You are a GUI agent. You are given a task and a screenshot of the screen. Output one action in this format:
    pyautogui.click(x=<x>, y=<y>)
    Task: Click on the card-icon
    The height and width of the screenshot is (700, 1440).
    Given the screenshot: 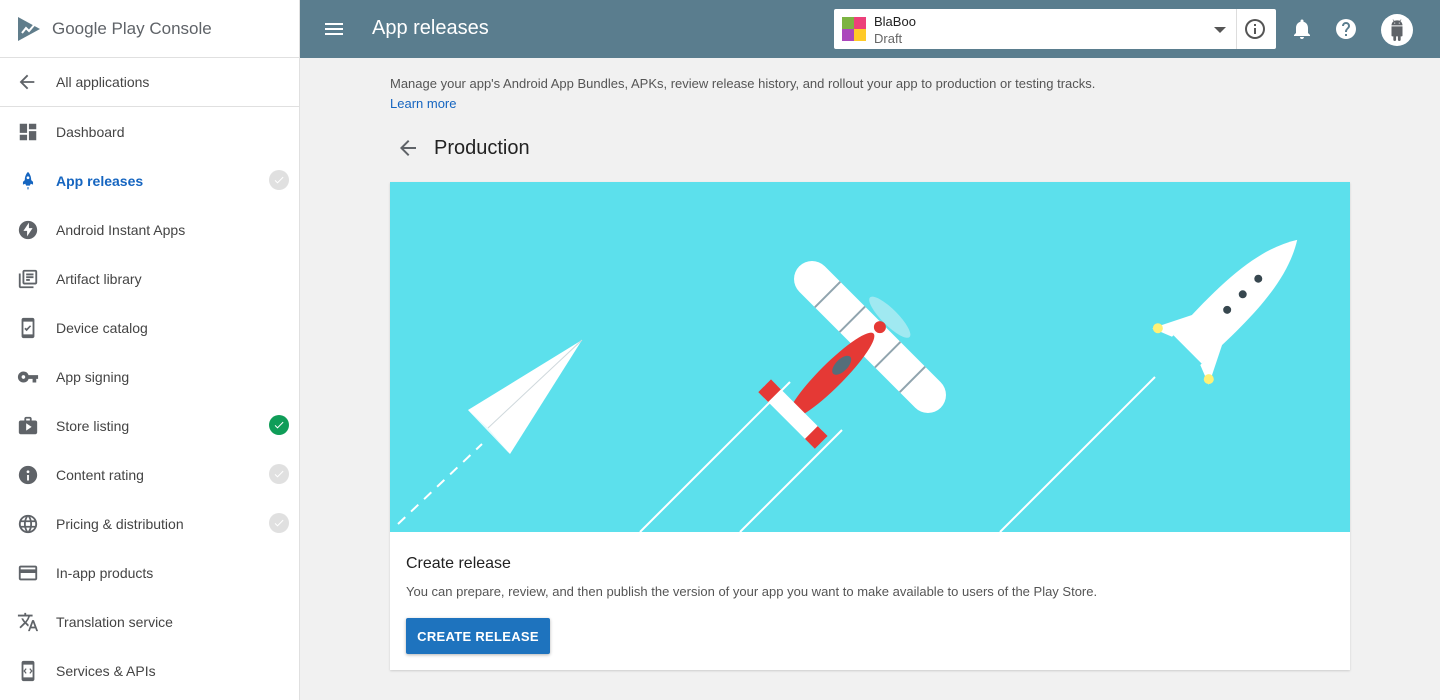 What is the action you would take?
    pyautogui.click(x=28, y=573)
    